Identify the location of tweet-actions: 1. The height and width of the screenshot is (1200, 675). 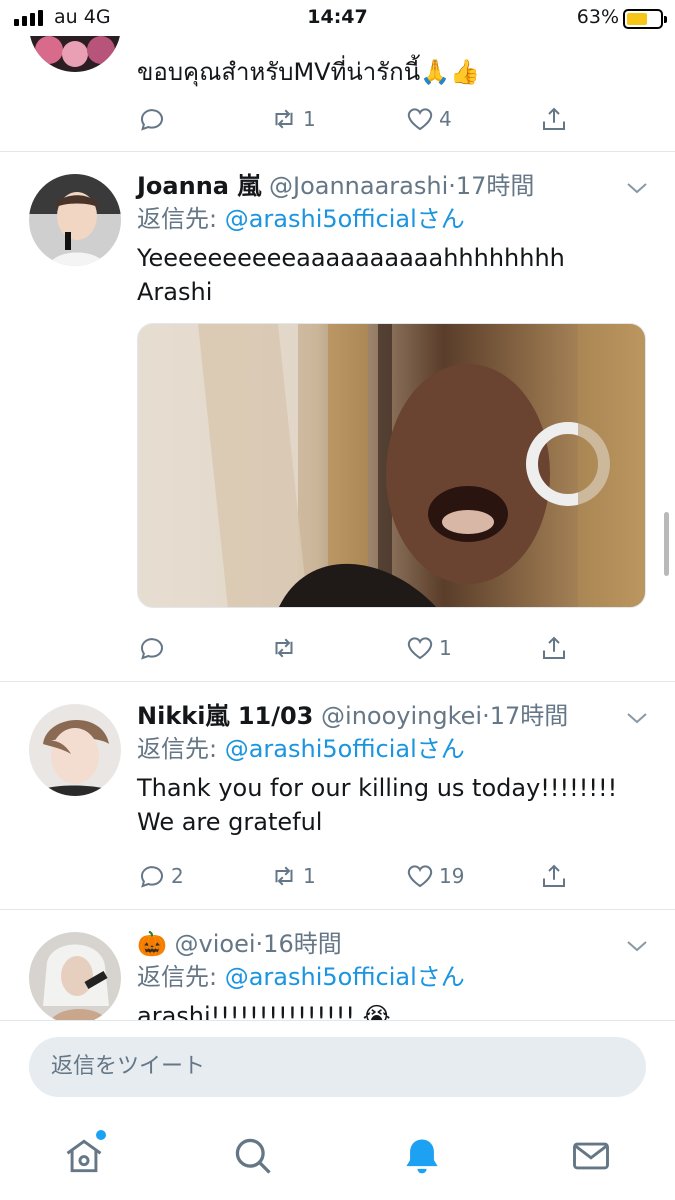
(357, 648).